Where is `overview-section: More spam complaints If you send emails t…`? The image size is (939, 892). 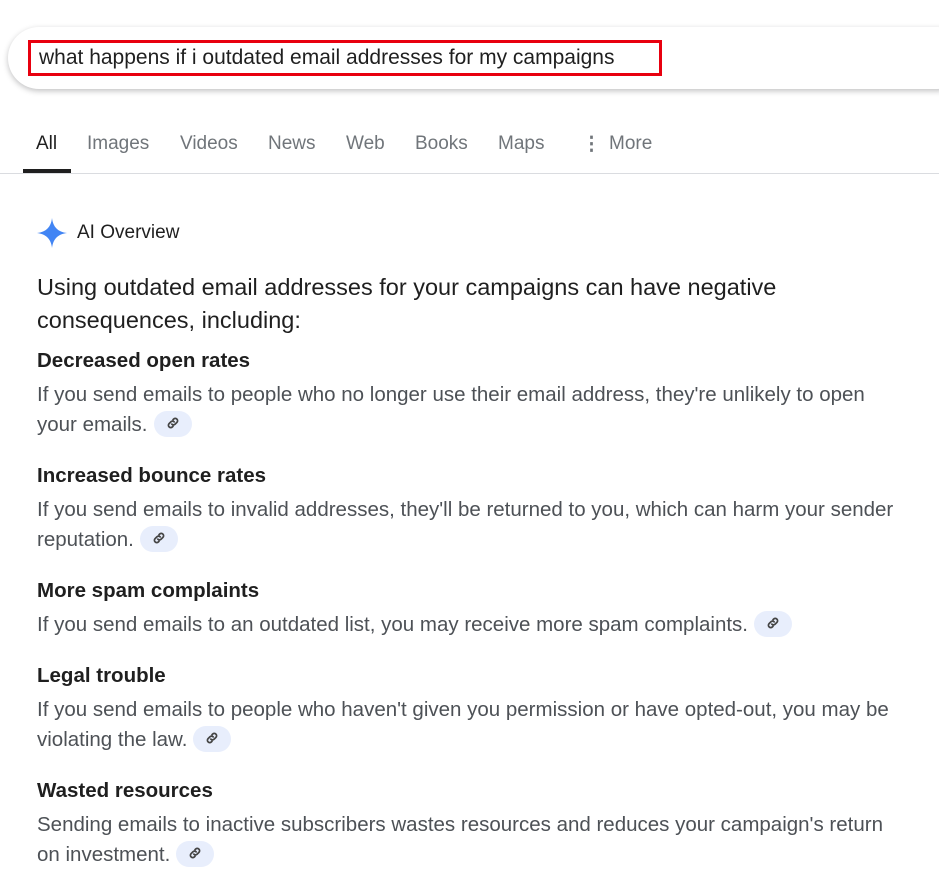 overview-section: More spam complaints If you send emails t… is located at coordinates (477, 608).